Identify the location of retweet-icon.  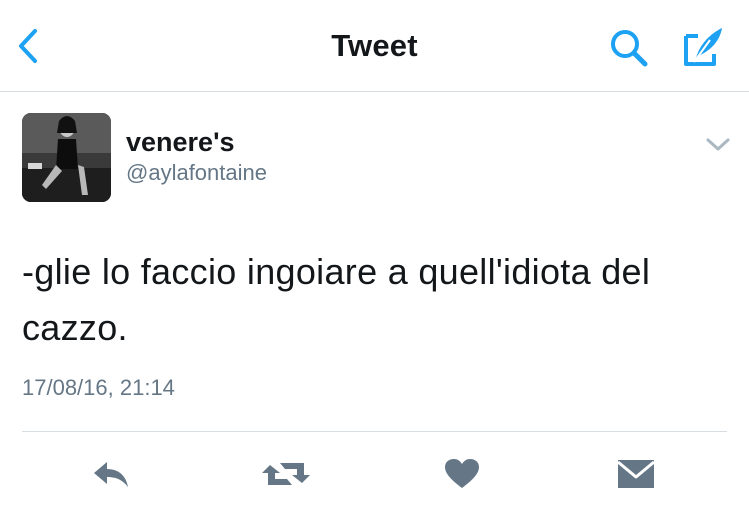
(286, 474).